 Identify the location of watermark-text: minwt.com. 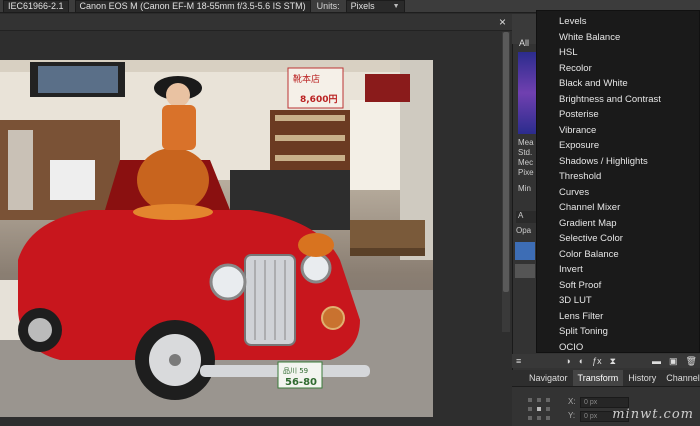
(653, 414).